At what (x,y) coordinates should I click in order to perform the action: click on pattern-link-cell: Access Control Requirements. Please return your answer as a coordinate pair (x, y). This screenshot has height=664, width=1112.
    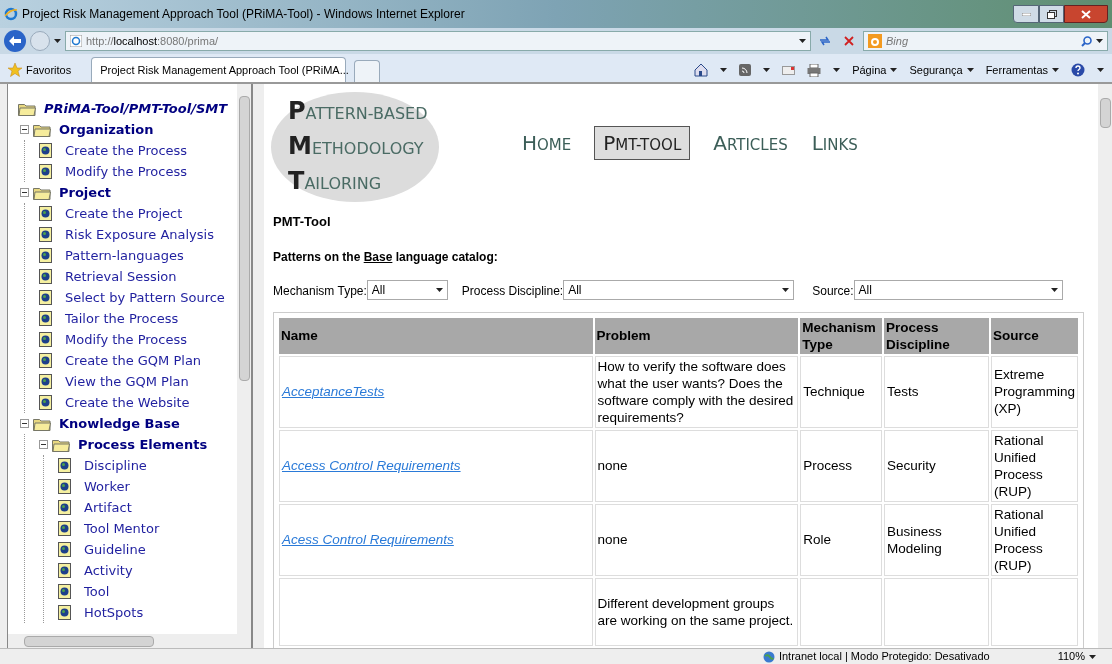
    Looking at the image, I should click on (436, 465).